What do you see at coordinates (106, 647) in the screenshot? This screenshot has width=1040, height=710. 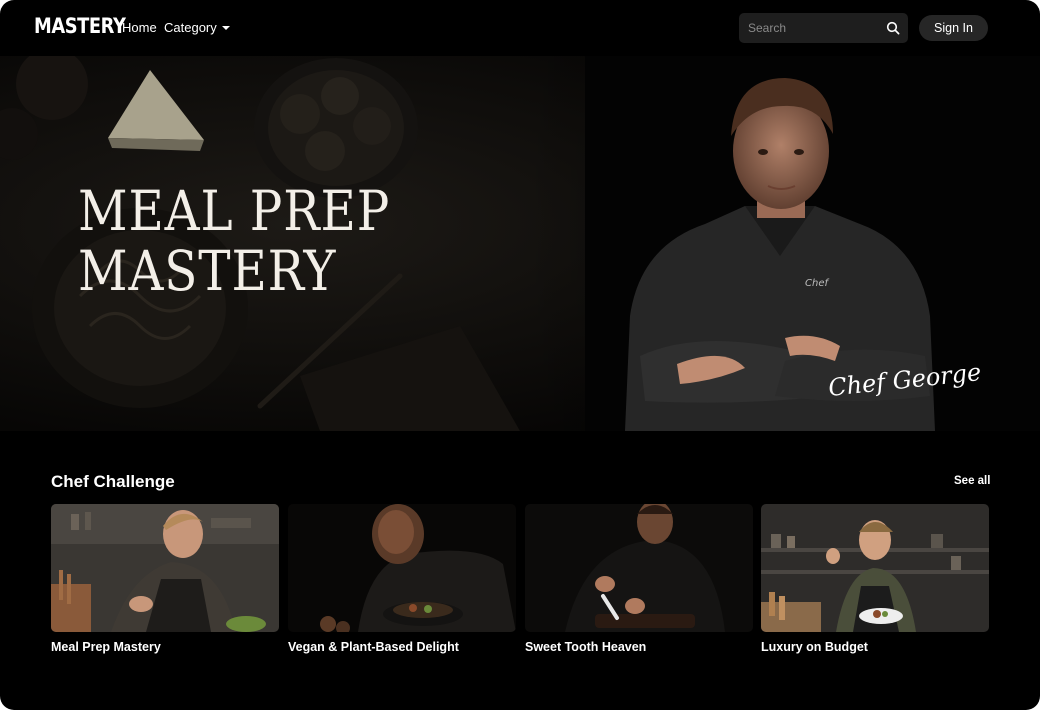 I see `card-title: Meal Prep Mastery` at bounding box center [106, 647].